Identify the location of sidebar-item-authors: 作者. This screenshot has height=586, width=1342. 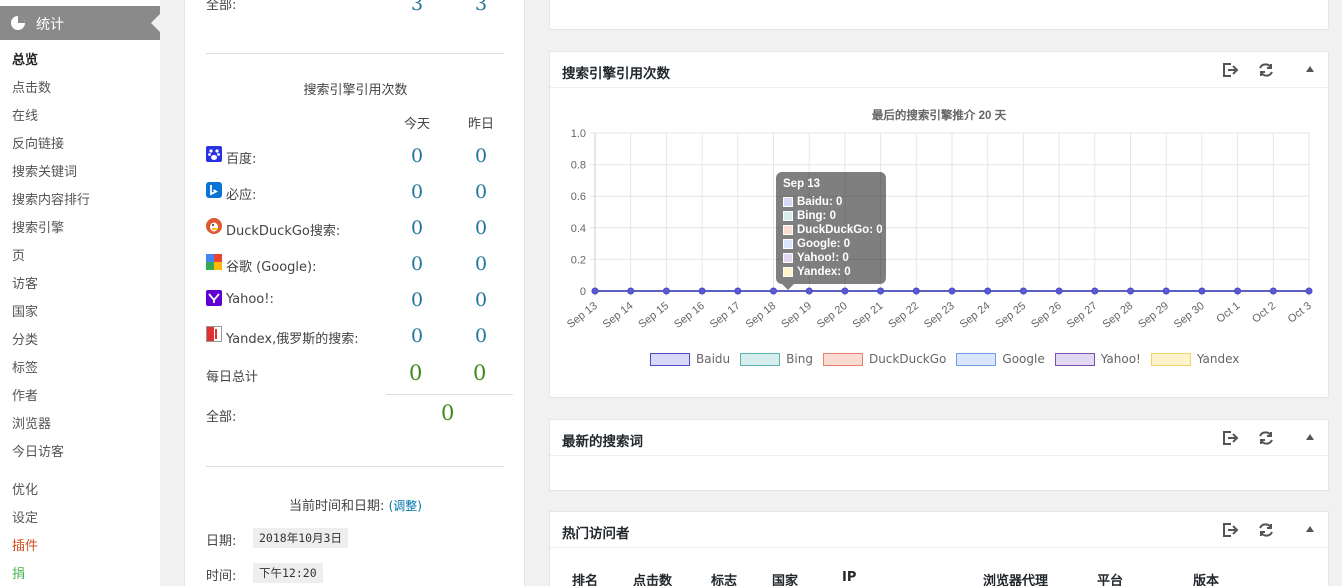
(51, 401).